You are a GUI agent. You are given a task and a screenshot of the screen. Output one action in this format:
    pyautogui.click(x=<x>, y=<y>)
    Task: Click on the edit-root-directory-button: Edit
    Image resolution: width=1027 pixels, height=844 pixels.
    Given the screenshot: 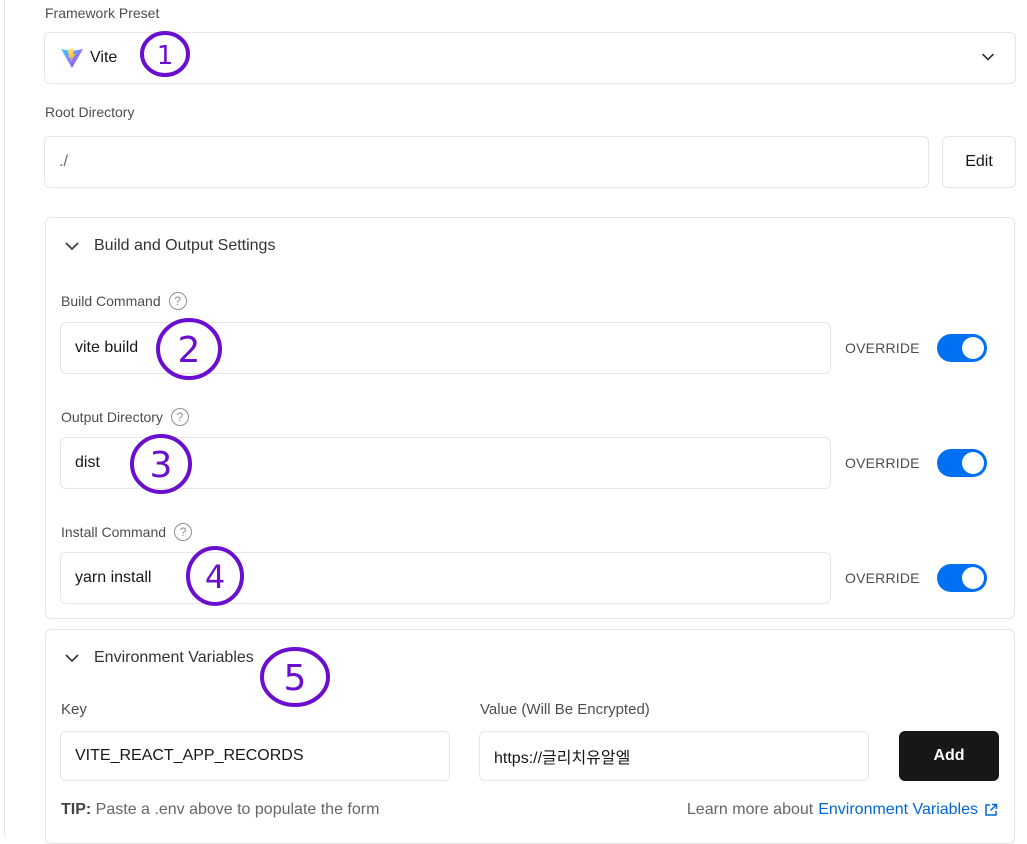 What is the action you would take?
    pyautogui.click(x=979, y=162)
    